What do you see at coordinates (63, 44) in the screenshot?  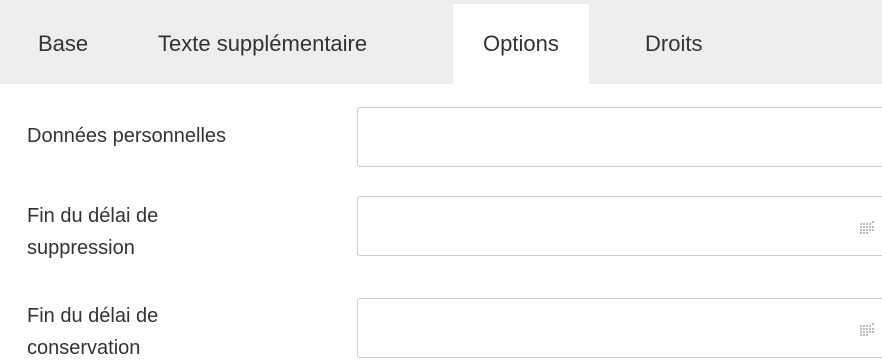 I see `tab-base: Base` at bounding box center [63, 44].